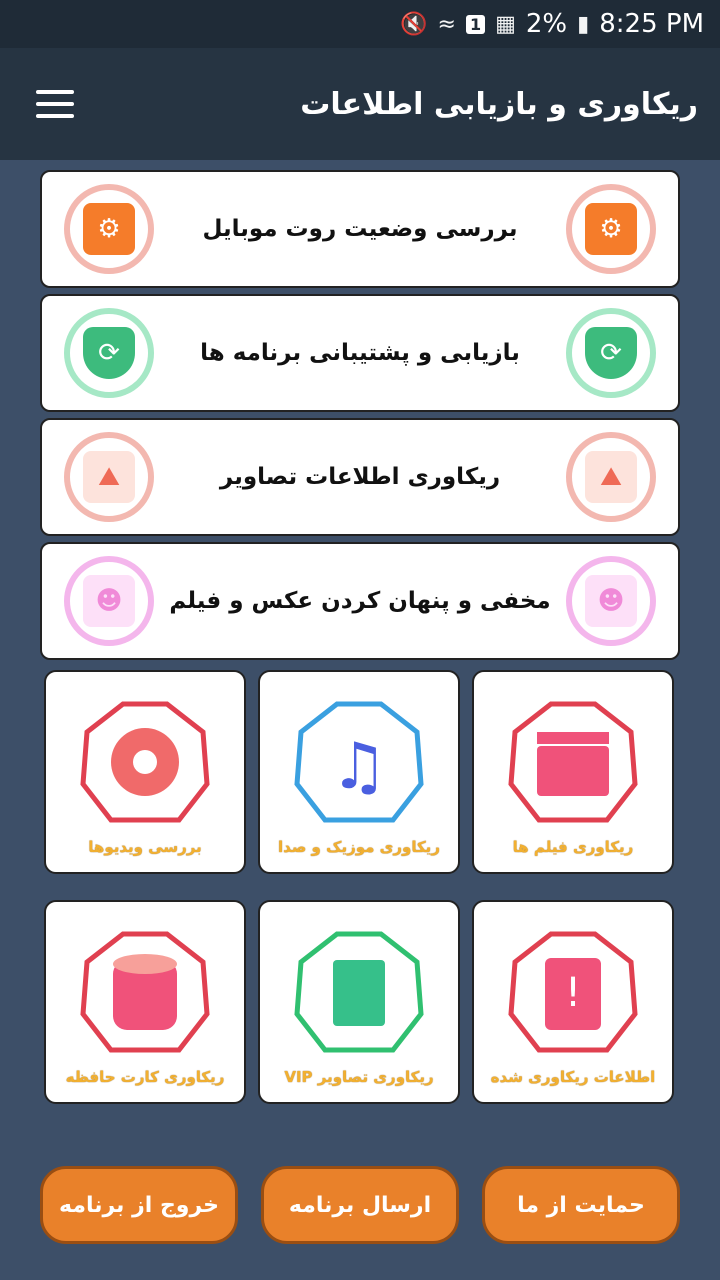 Image resolution: width=720 pixels, height=1280 pixels. What do you see at coordinates (359, 992) in the screenshot?
I see `file-restore-icon` at bounding box center [359, 992].